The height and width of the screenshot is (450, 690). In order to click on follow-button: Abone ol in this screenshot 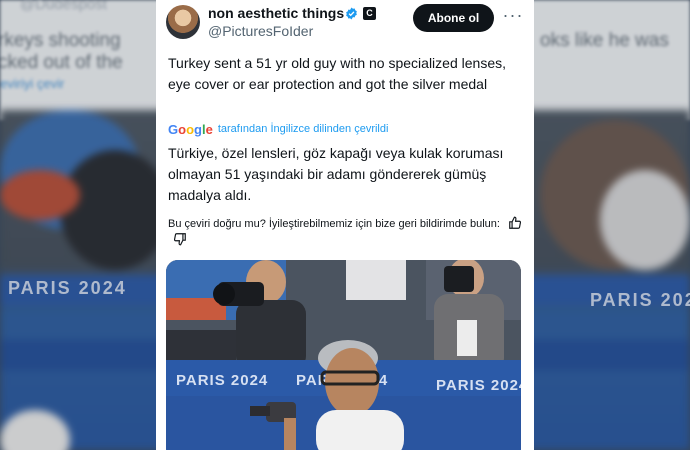, I will do `click(453, 18)`.